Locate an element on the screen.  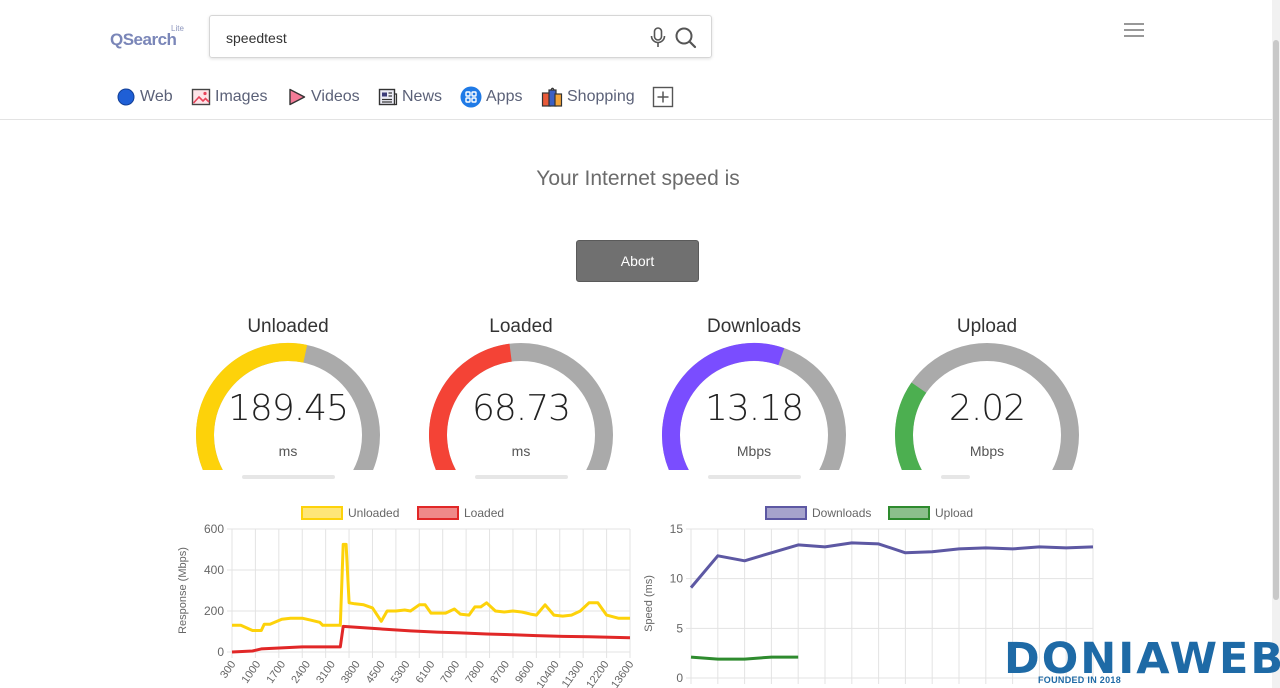
qsearch-logo: QSearch Lite is located at coordinates (150, 39).